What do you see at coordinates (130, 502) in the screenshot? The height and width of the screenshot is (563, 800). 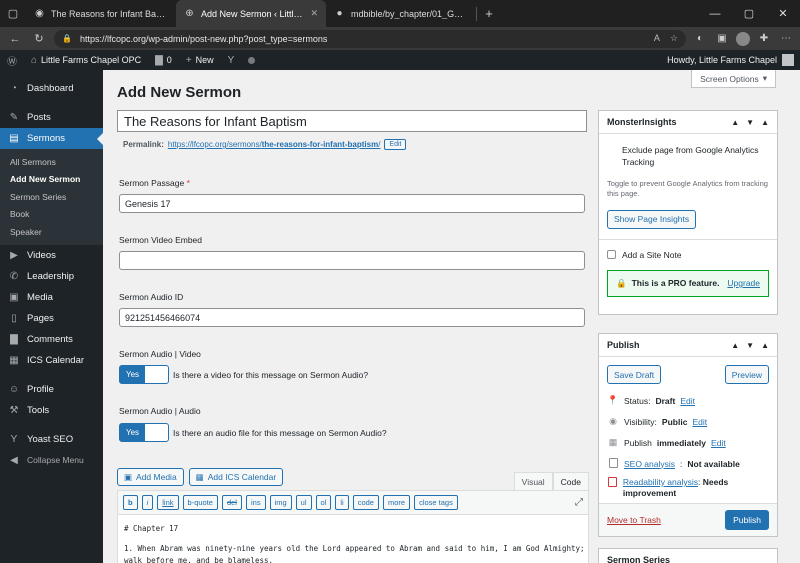 I see `qt-bold-button: b` at bounding box center [130, 502].